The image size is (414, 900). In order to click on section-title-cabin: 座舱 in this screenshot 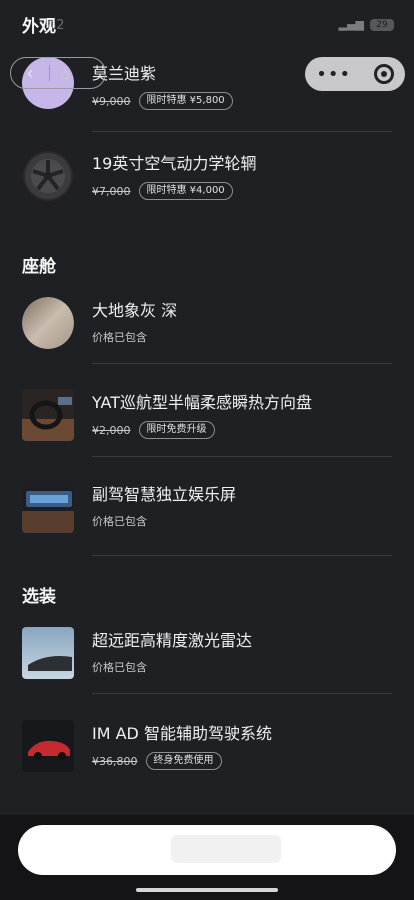, I will do `click(39, 267)`.